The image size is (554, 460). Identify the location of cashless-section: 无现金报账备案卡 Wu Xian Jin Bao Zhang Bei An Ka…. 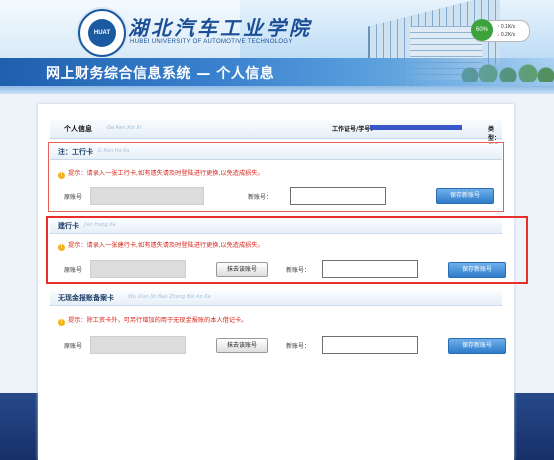
(278, 323).